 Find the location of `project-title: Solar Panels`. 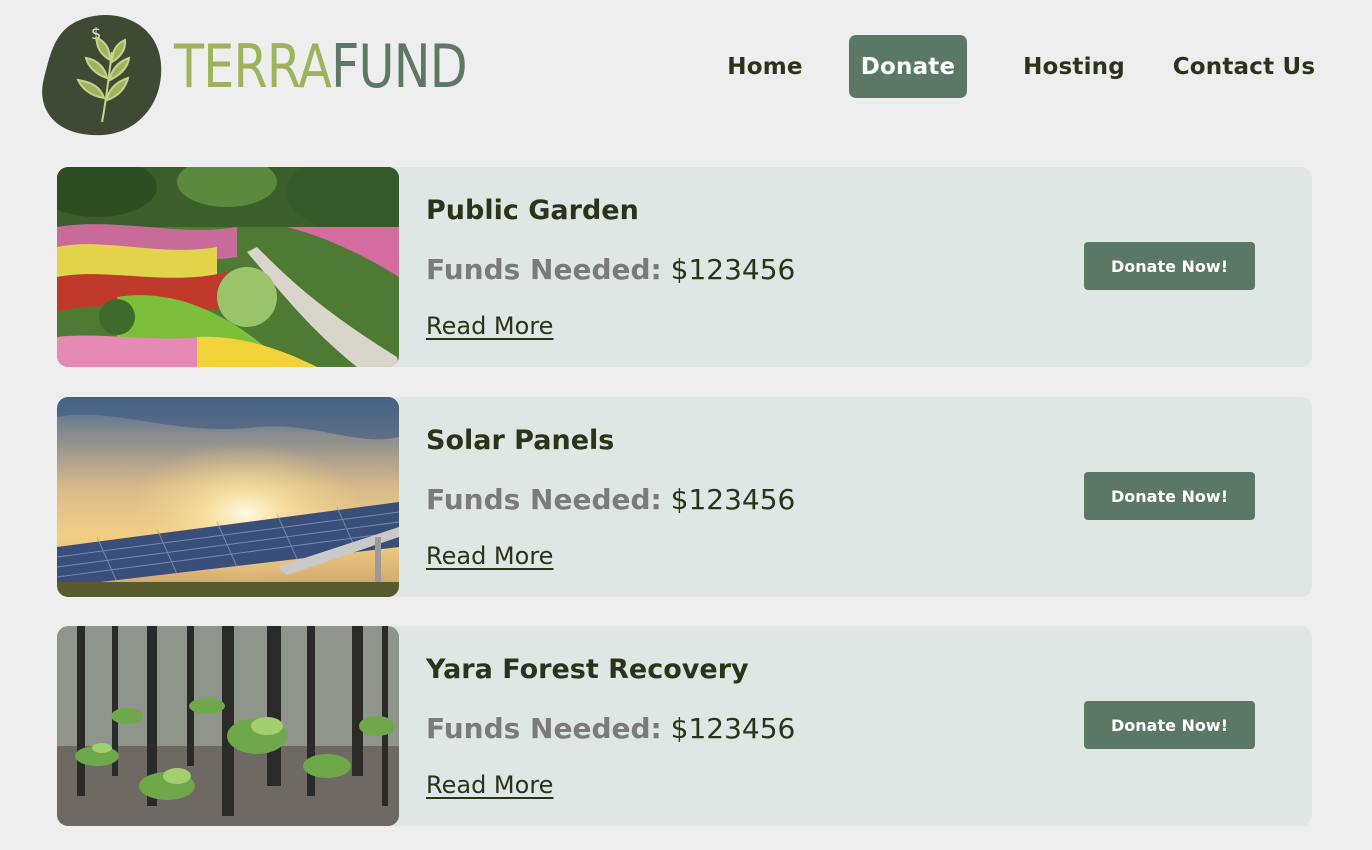

project-title: Solar Panels is located at coordinates (520, 440).